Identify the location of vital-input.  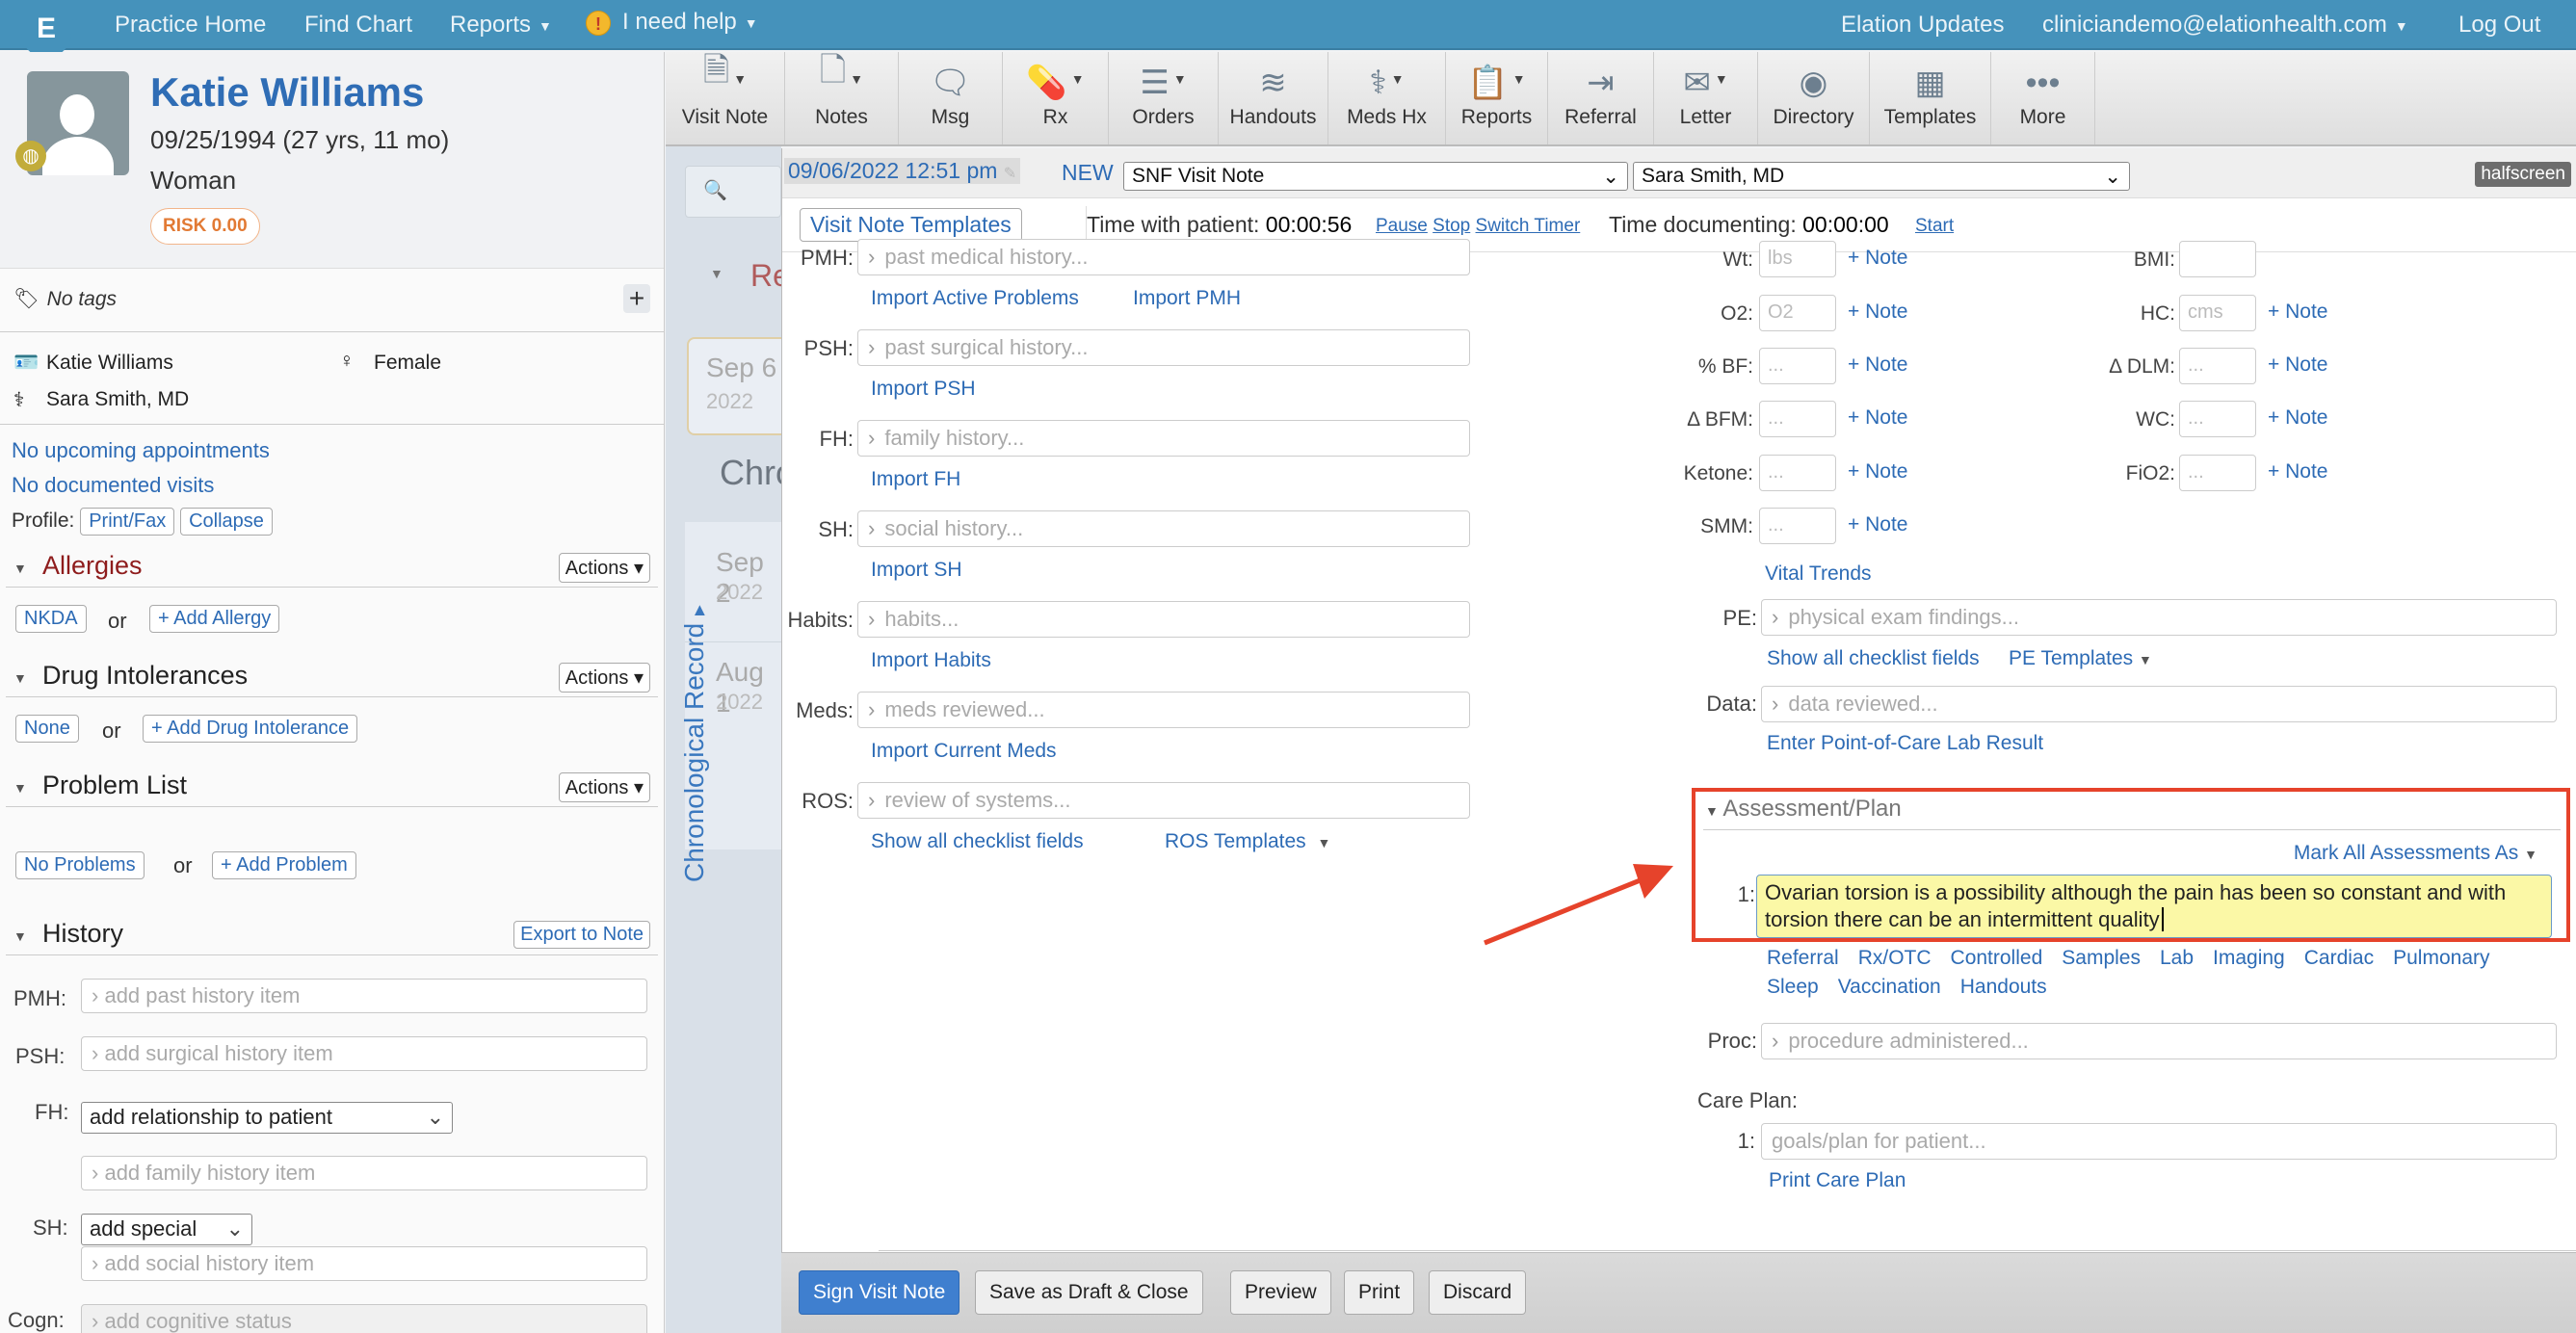
(2218, 259).